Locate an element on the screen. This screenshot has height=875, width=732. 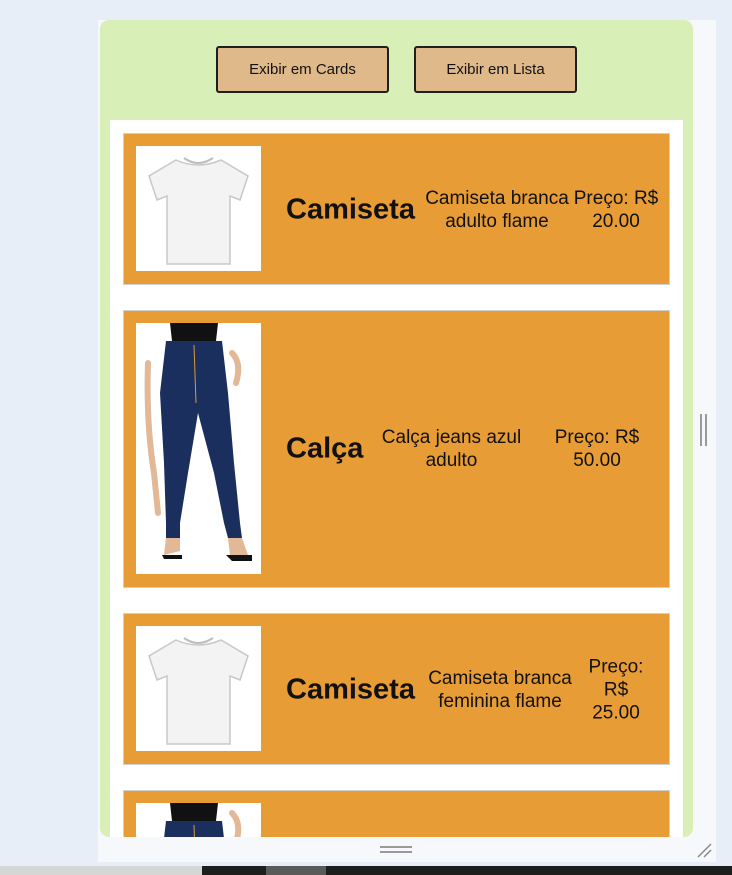
horizontal-resize-handle is located at coordinates (396, 849).